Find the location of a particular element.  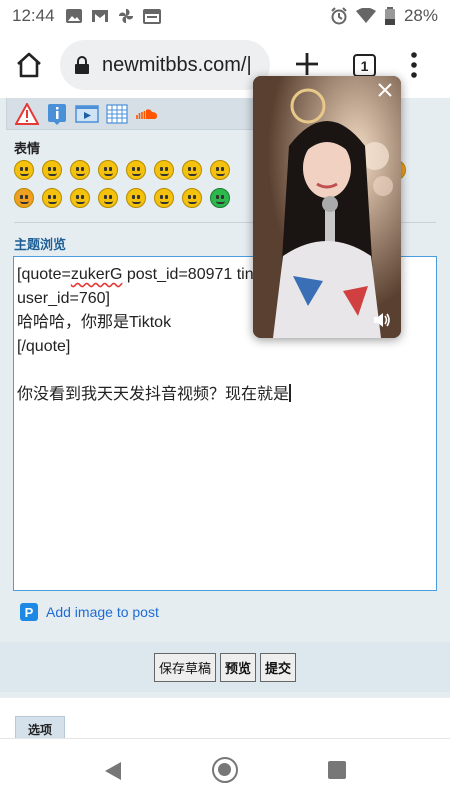

text-caret is located at coordinates (290, 393).